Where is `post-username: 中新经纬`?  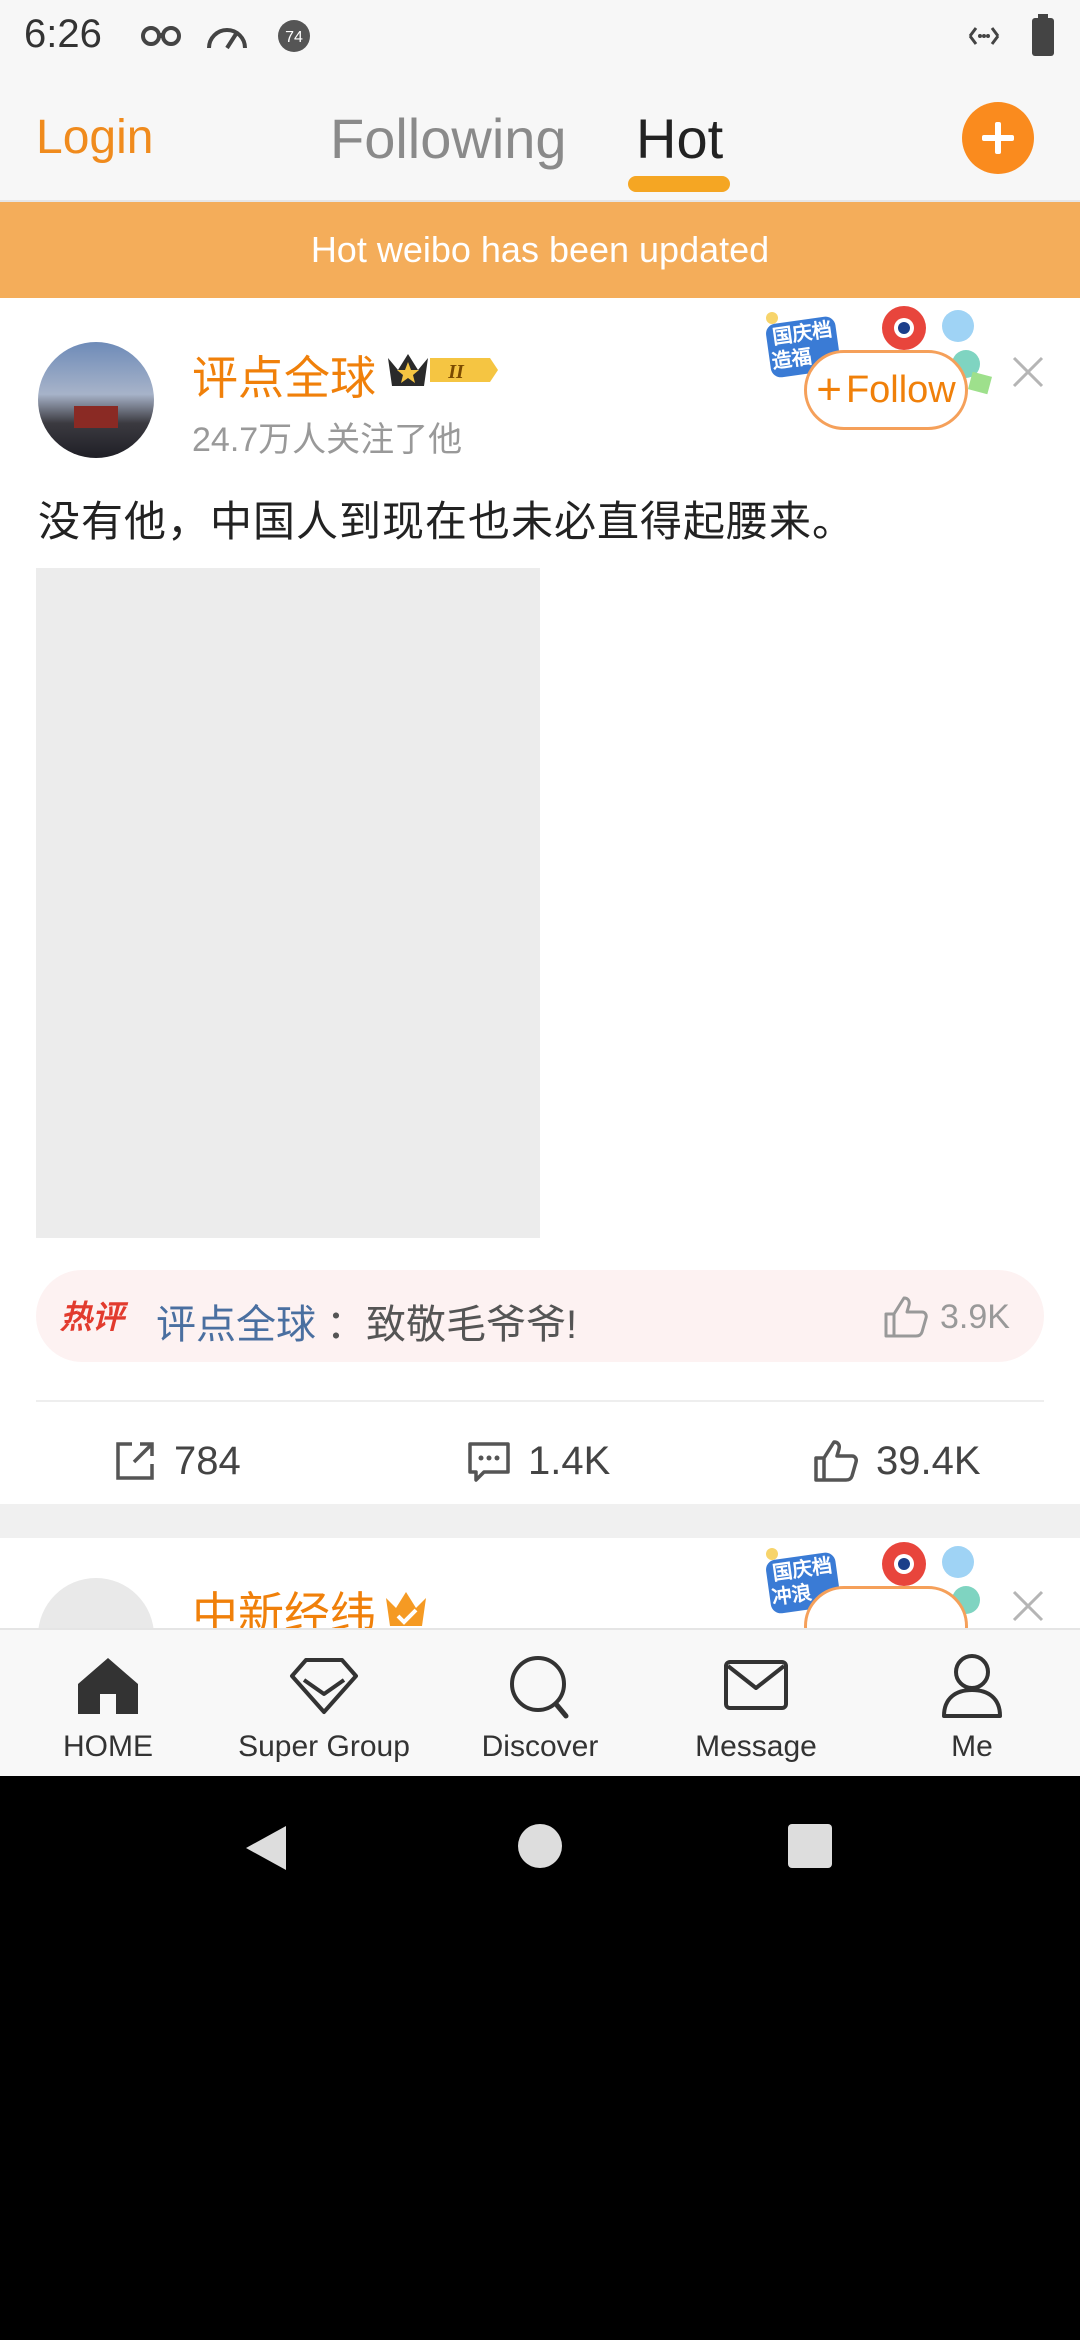 post-username: 中新经纬 is located at coordinates (284, 1603).